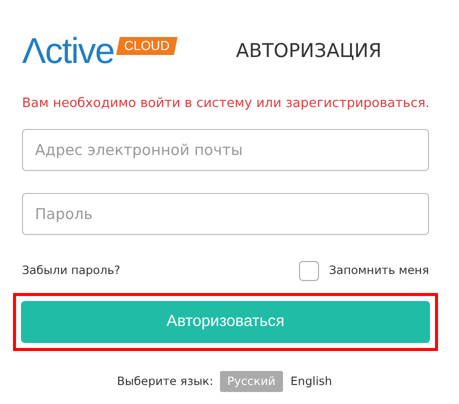 The width and height of the screenshot is (459, 404). I want to click on language-option: English, so click(311, 381).